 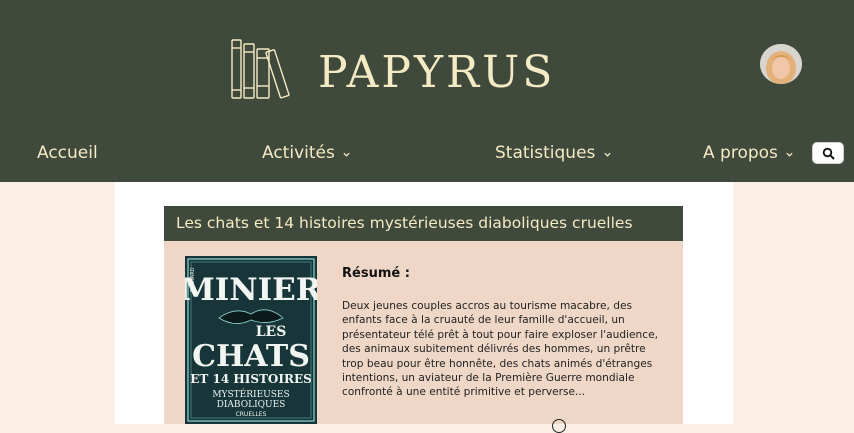 I want to click on cover-line3: ET 14 HISTOIRES, so click(x=251, y=379).